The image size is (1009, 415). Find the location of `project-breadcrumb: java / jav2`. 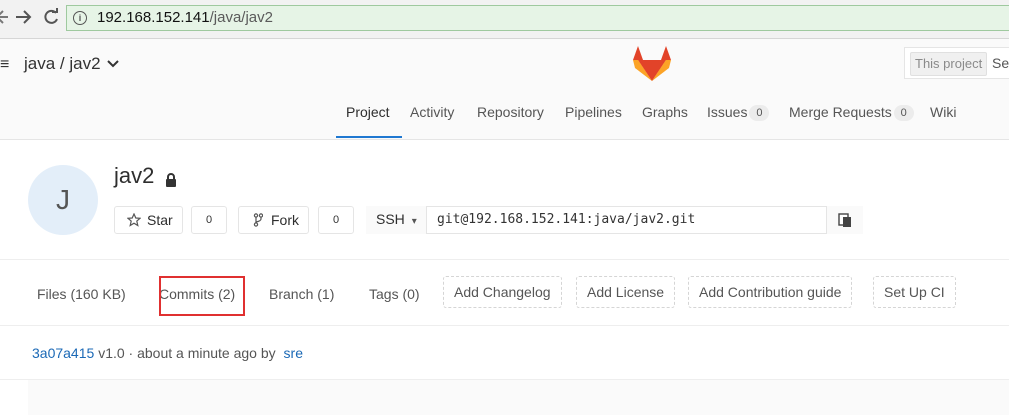

project-breadcrumb: java / jav2 is located at coordinates (71, 64).